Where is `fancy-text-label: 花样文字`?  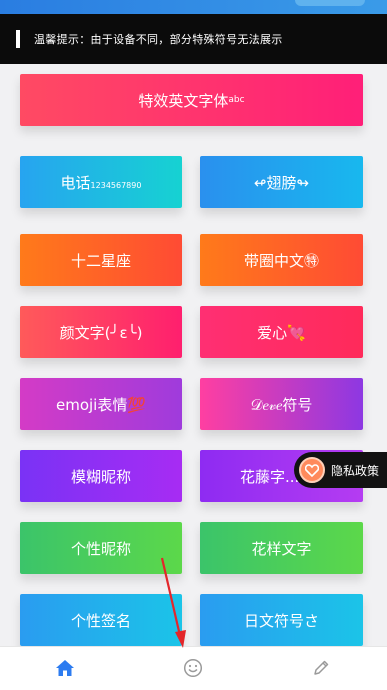 fancy-text-label: 花样文字 is located at coordinates (281, 548).